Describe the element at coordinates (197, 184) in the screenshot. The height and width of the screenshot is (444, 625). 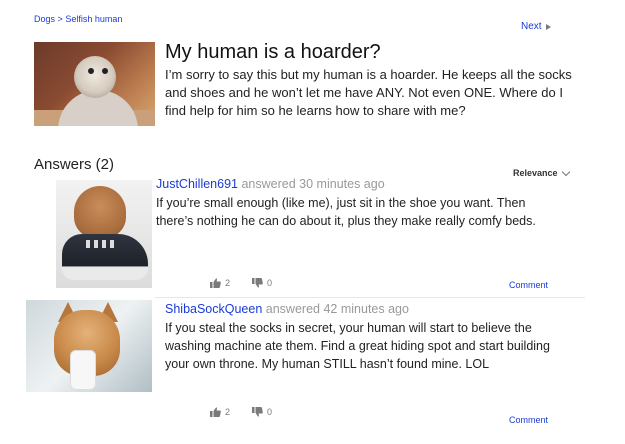
I see `answer-author-link: JustChillen691` at that location.